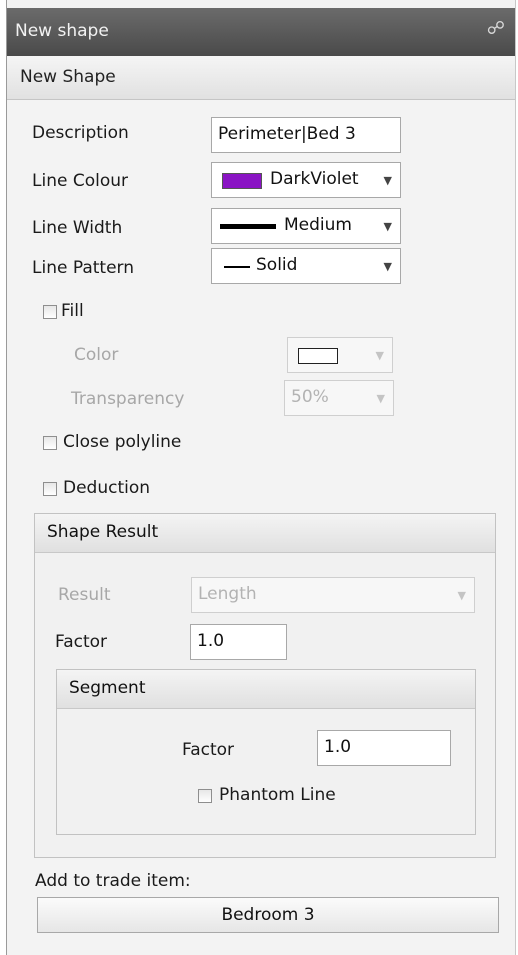 The height and width of the screenshot is (955, 518). Describe the element at coordinates (310, 397) in the screenshot. I see `transparency-value: 50%` at that location.